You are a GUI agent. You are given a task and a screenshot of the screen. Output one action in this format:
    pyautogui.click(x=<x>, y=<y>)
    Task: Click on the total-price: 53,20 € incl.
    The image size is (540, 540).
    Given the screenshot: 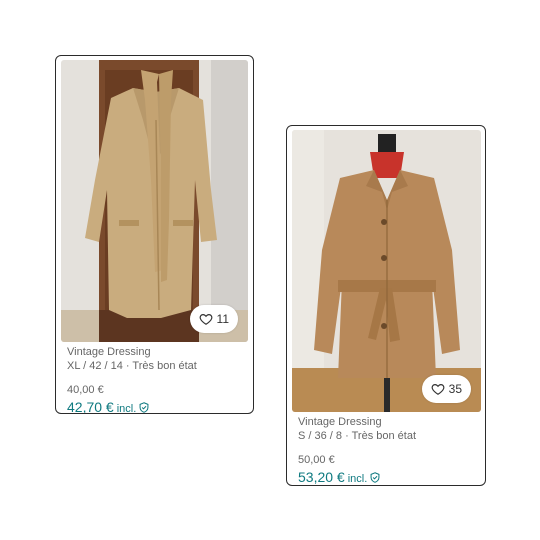 What is the action you would take?
    pyautogui.click(x=357, y=477)
    